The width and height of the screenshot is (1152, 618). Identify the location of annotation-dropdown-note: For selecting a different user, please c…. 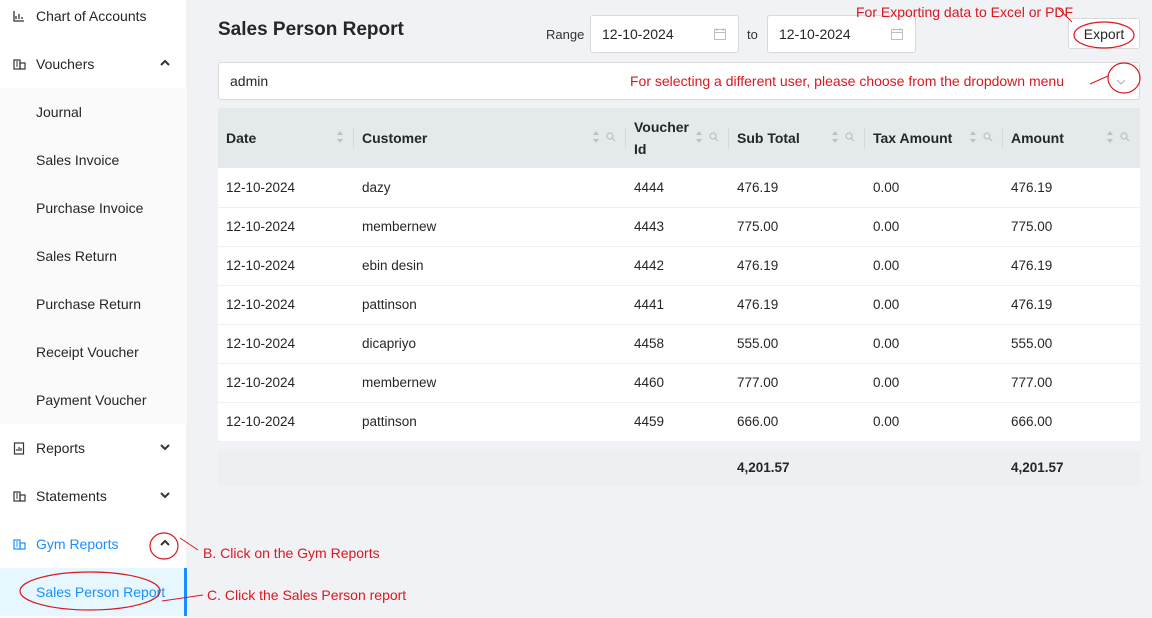
(847, 81).